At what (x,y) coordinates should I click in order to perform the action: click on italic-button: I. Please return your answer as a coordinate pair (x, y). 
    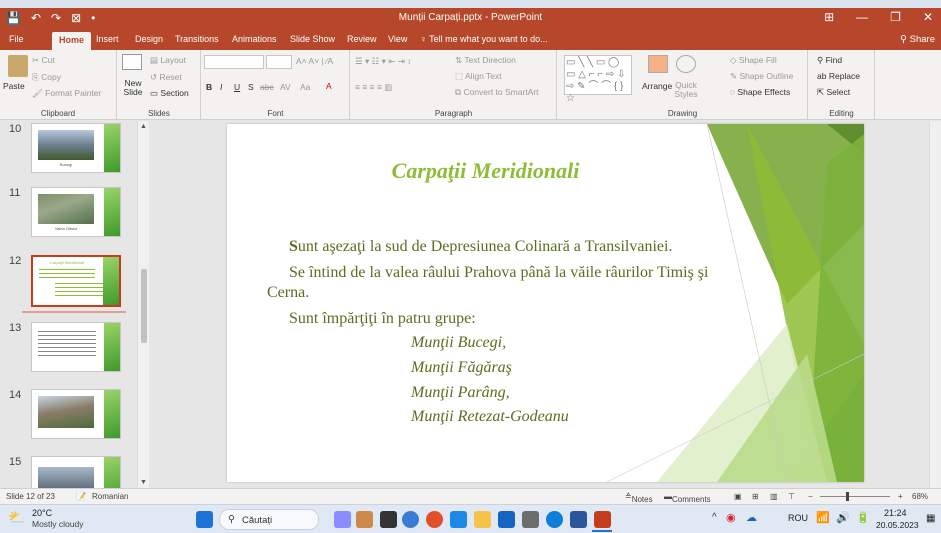
    Looking at the image, I should click on (221, 87).